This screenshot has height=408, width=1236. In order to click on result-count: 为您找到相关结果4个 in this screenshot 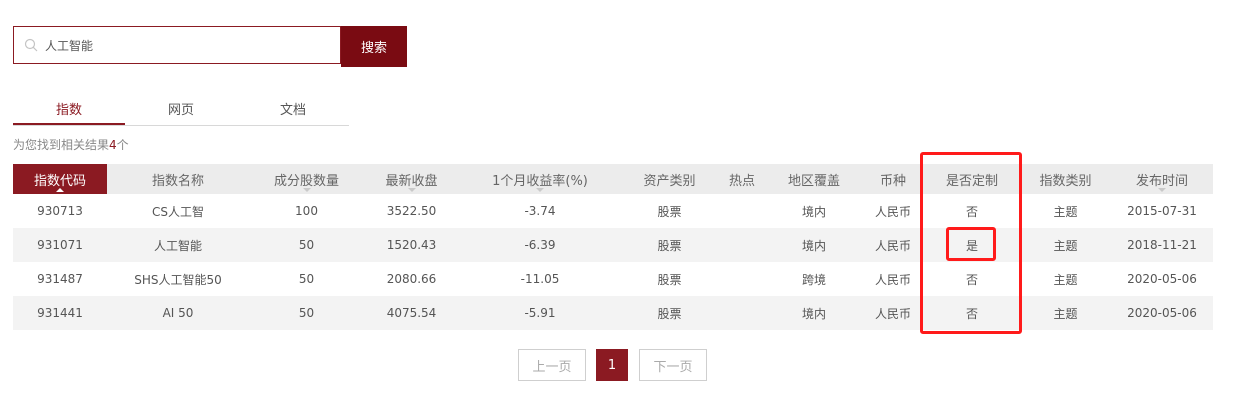, I will do `click(71, 144)`.